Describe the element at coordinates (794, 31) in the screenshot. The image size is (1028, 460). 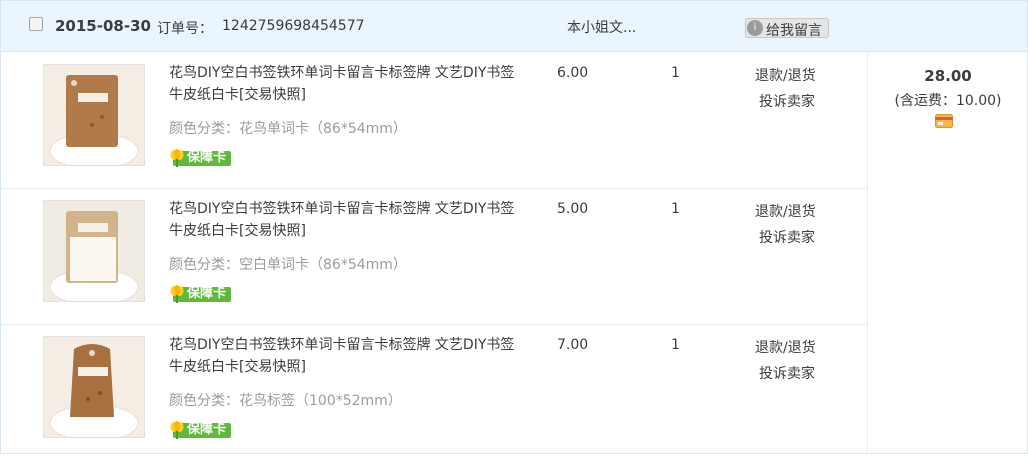
I see `leave-message-label: 给我留言` at that location.